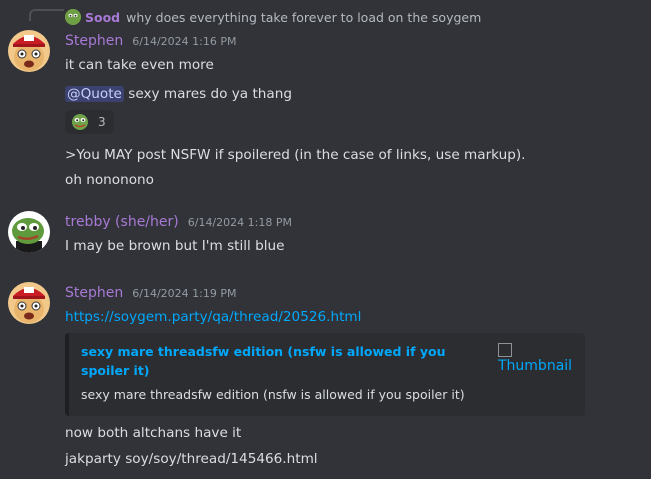  What do you see at coordinates (191, 459) in the screenshot?
I see `message-text: jakparty soy/soy/thread/145466.html` at bounding box center [191, 459].